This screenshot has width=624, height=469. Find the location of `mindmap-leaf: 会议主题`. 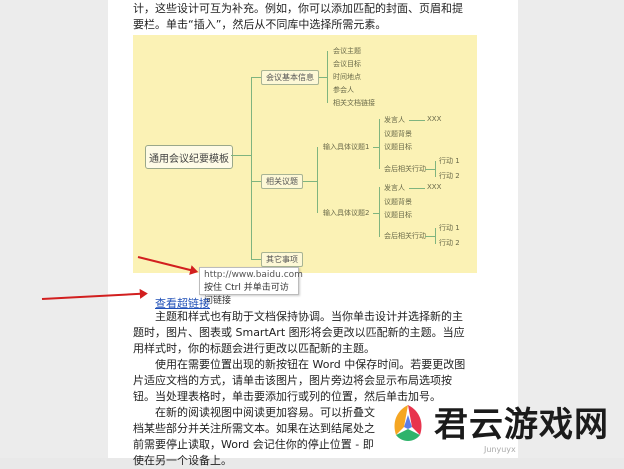

mindmap-leaf: 会议主题 is located at coordinates (347, 51).